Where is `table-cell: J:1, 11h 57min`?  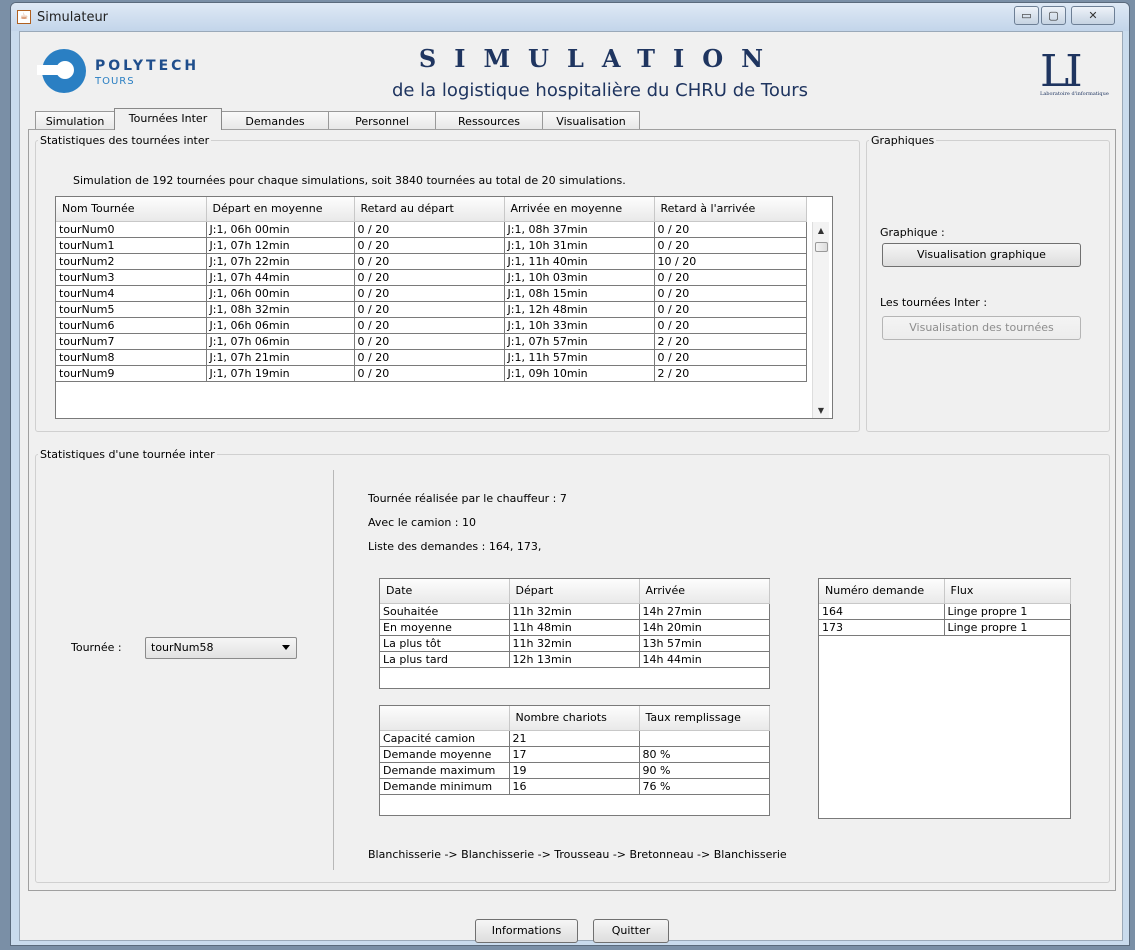
table-cell: J:1, 11h 57min is located at coordinates (579, 357).